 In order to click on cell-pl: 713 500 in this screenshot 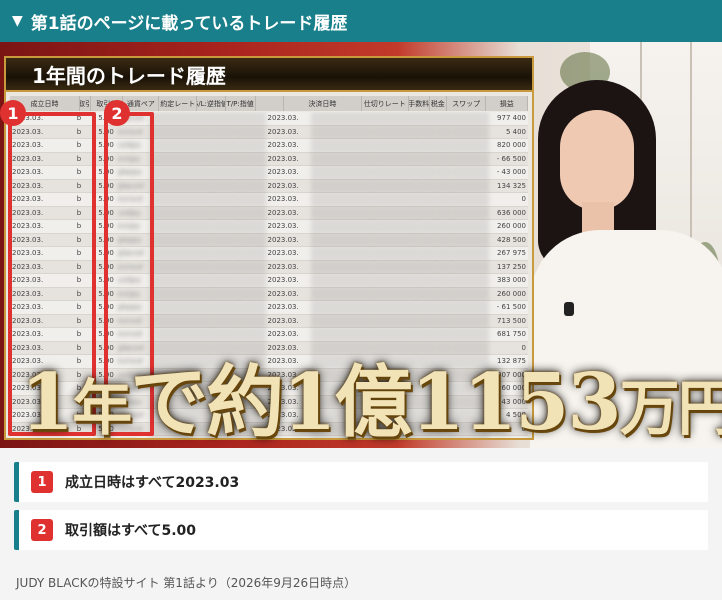, I will do `click(511, 320)`.